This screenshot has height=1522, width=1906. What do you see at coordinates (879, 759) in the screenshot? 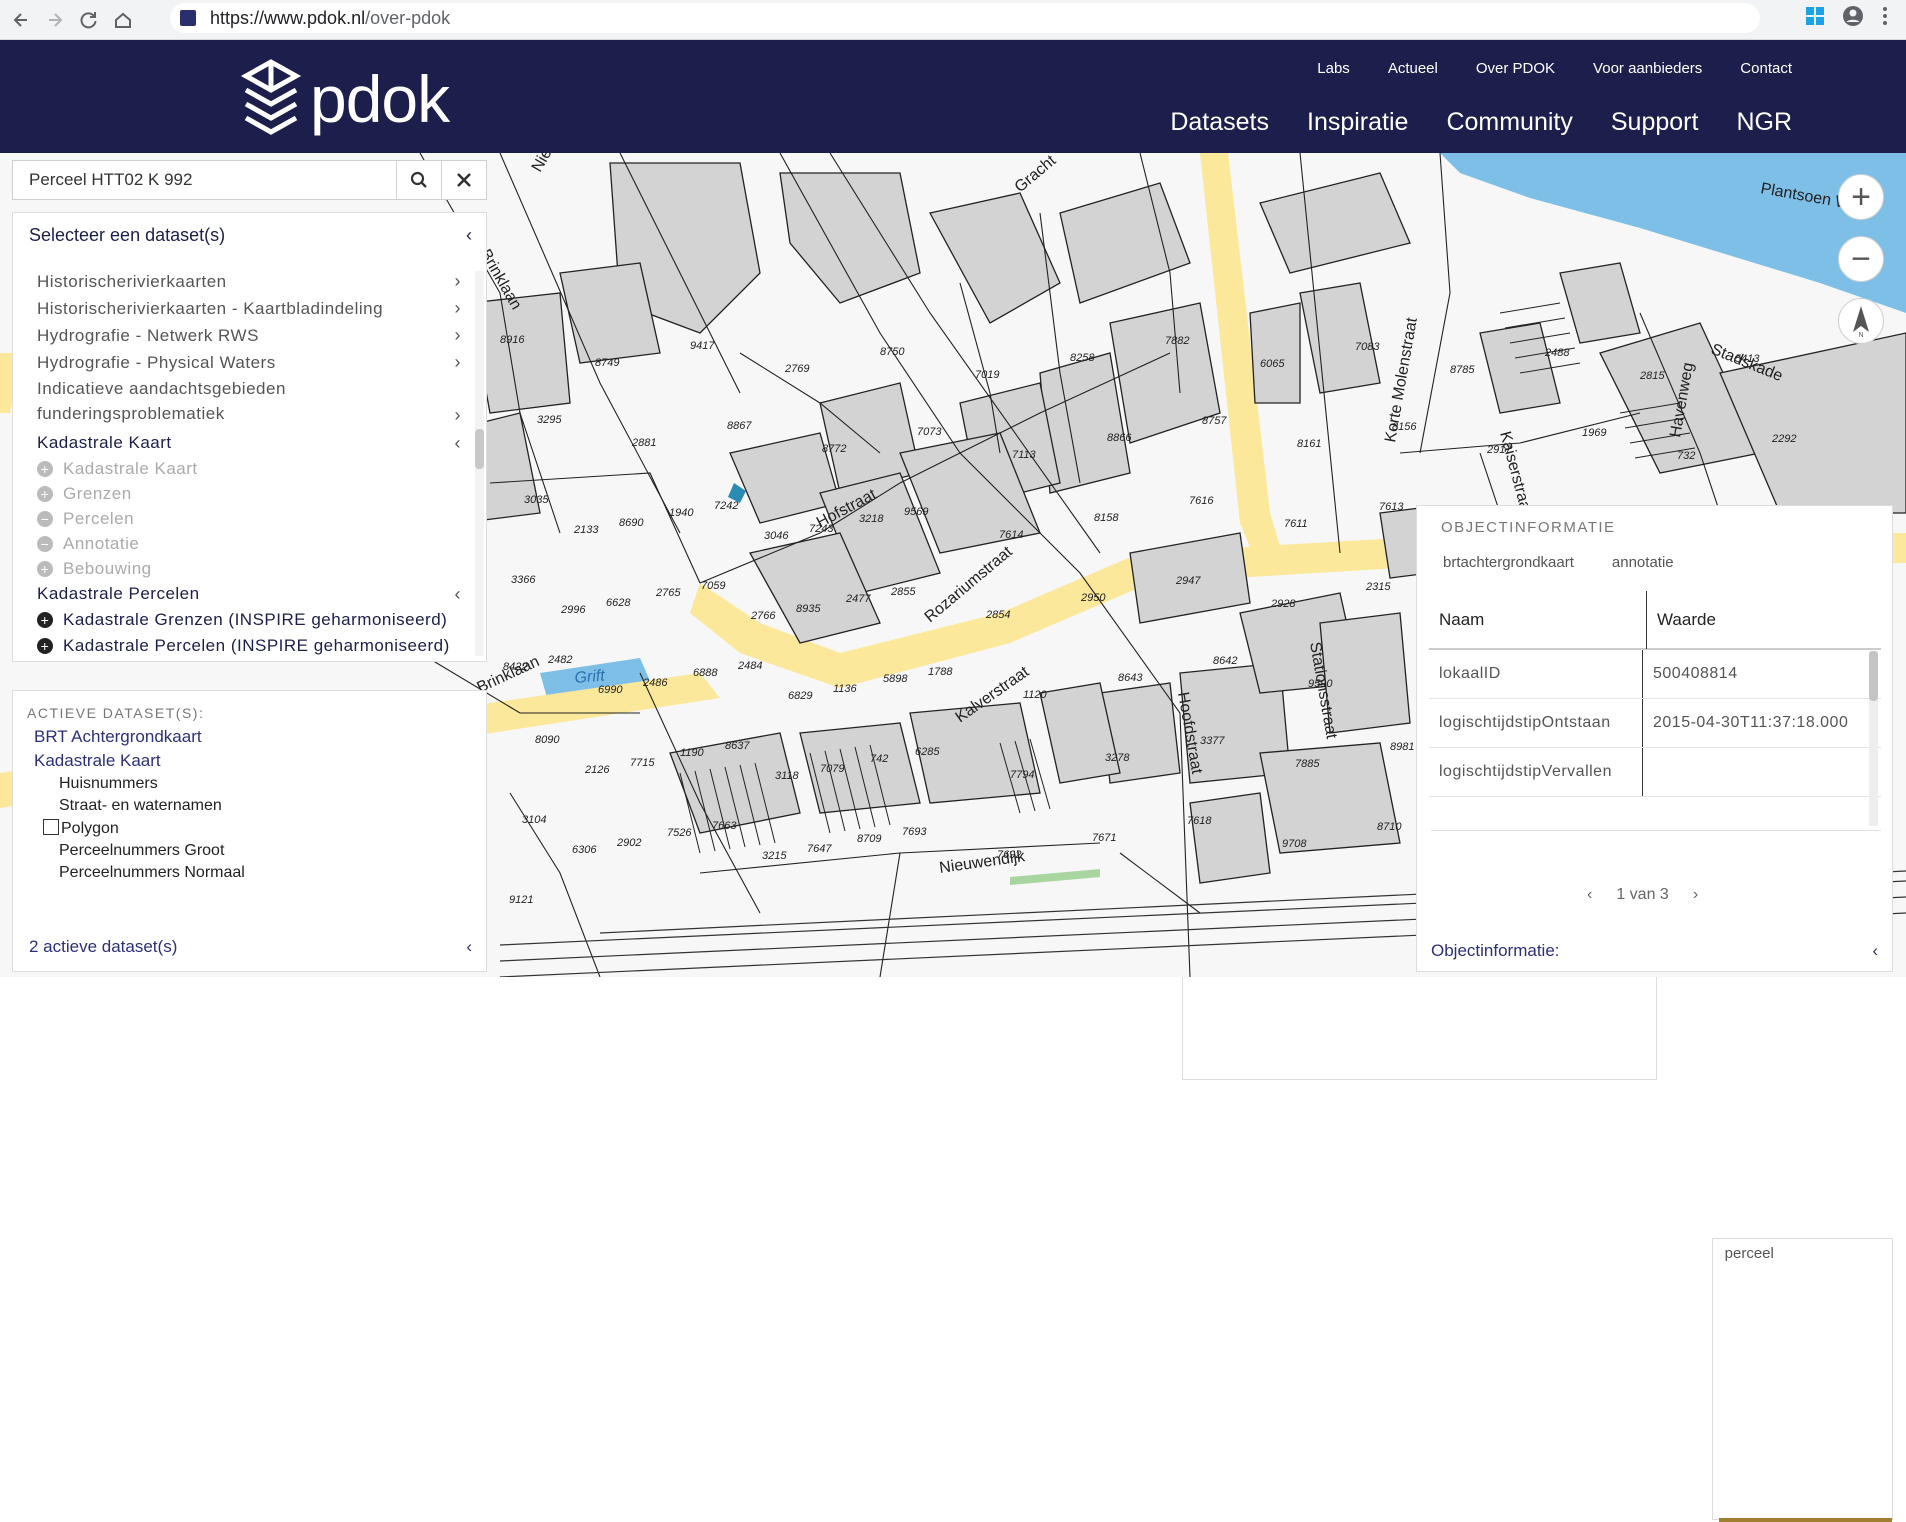
I see `map-parcel-label: 742` at bounding box center [879, 759].